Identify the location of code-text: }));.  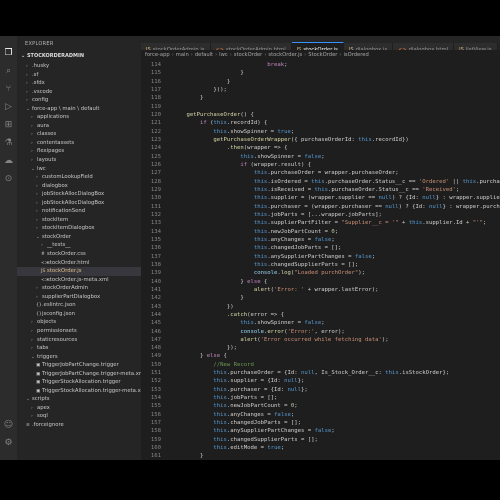
(199, 90).